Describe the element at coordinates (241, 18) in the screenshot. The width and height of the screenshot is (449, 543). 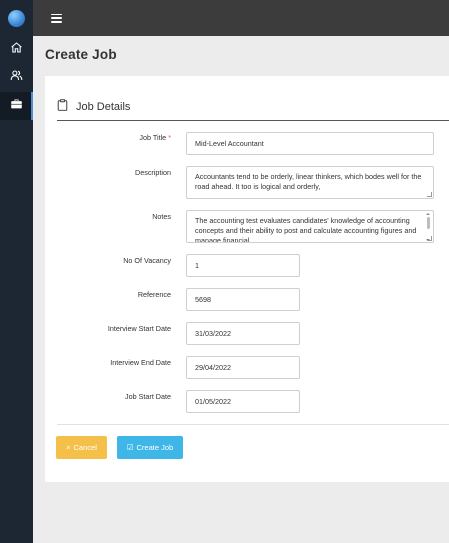
I see `topbar` at that location.